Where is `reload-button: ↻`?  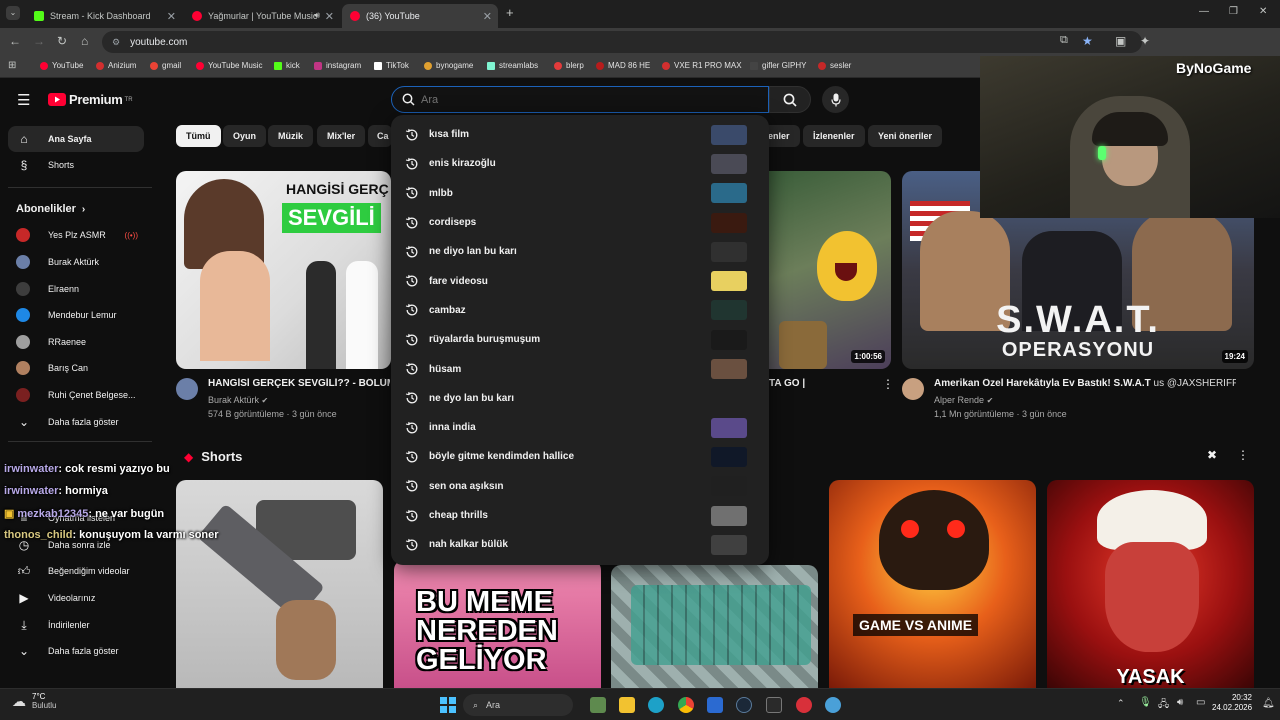 reload-button: ↻ is located at coordinates (62, 41).